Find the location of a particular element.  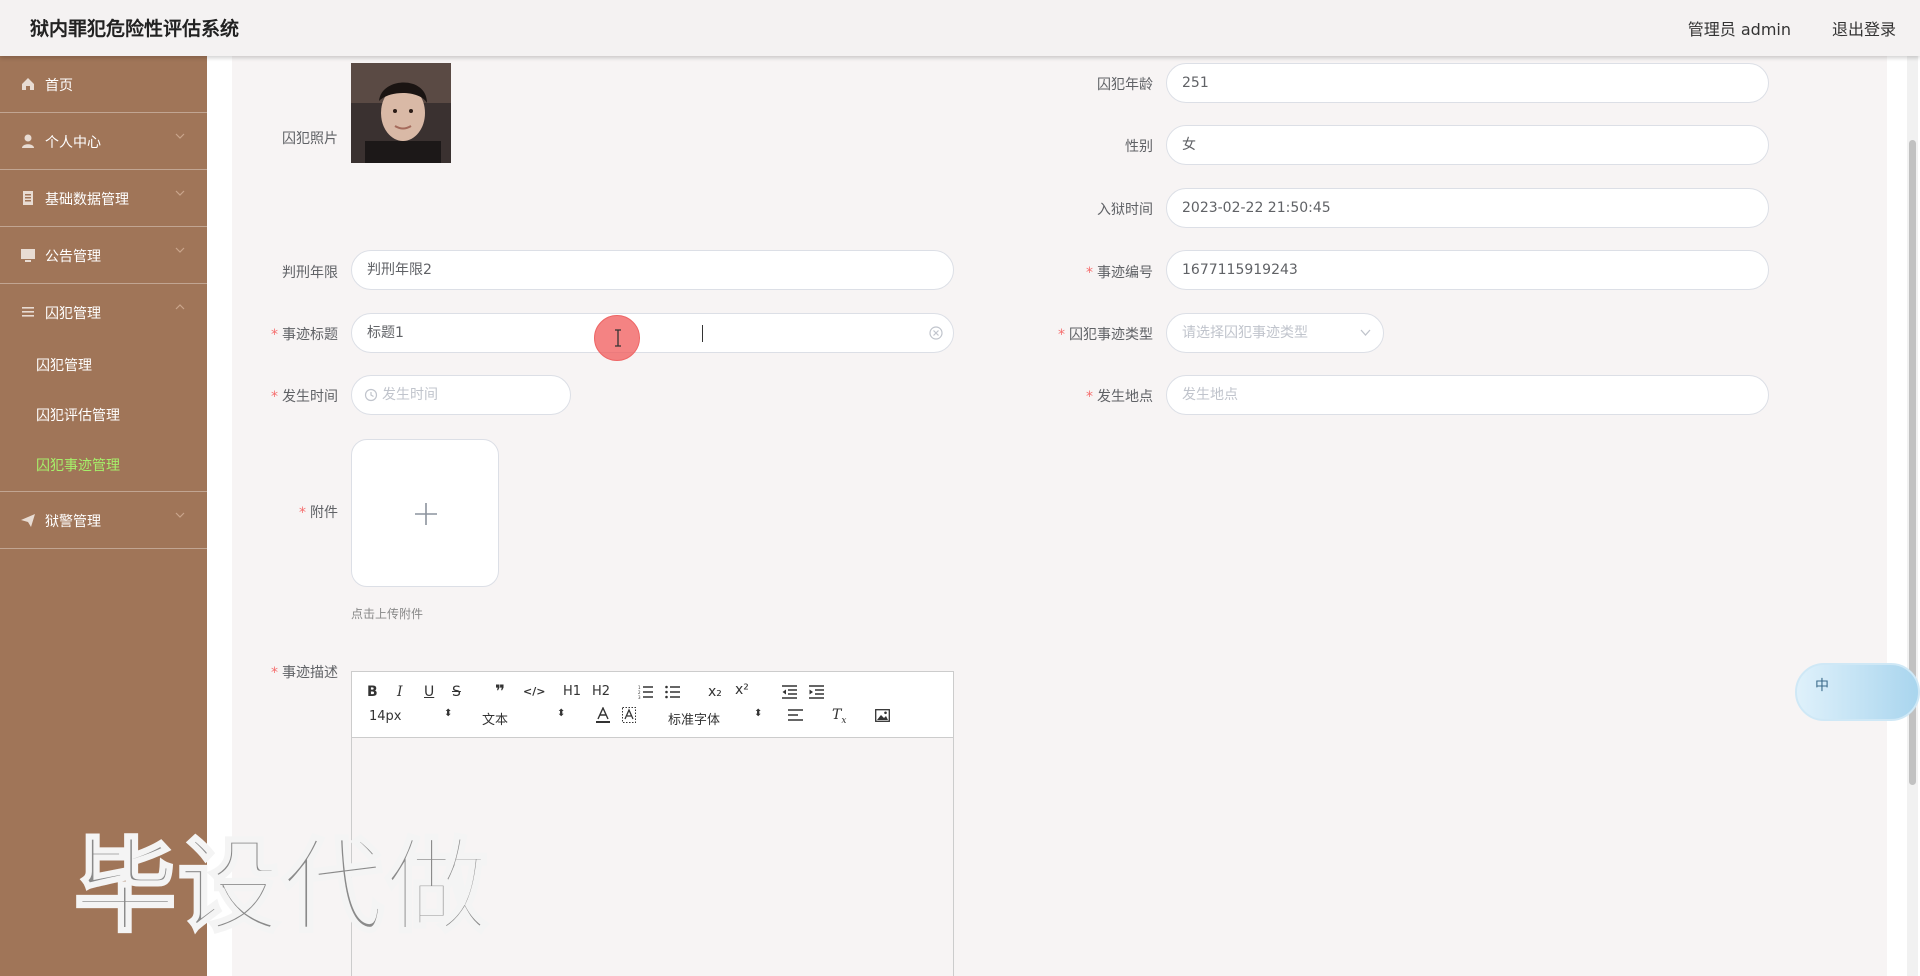

superscript-button: x² is located at coordinates (742, 690).